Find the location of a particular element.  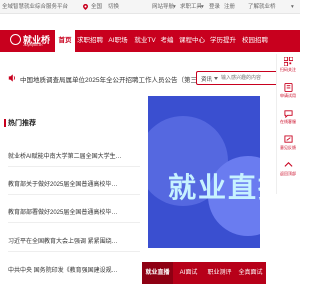

feedback-icon is located at coordinates (288, 139).